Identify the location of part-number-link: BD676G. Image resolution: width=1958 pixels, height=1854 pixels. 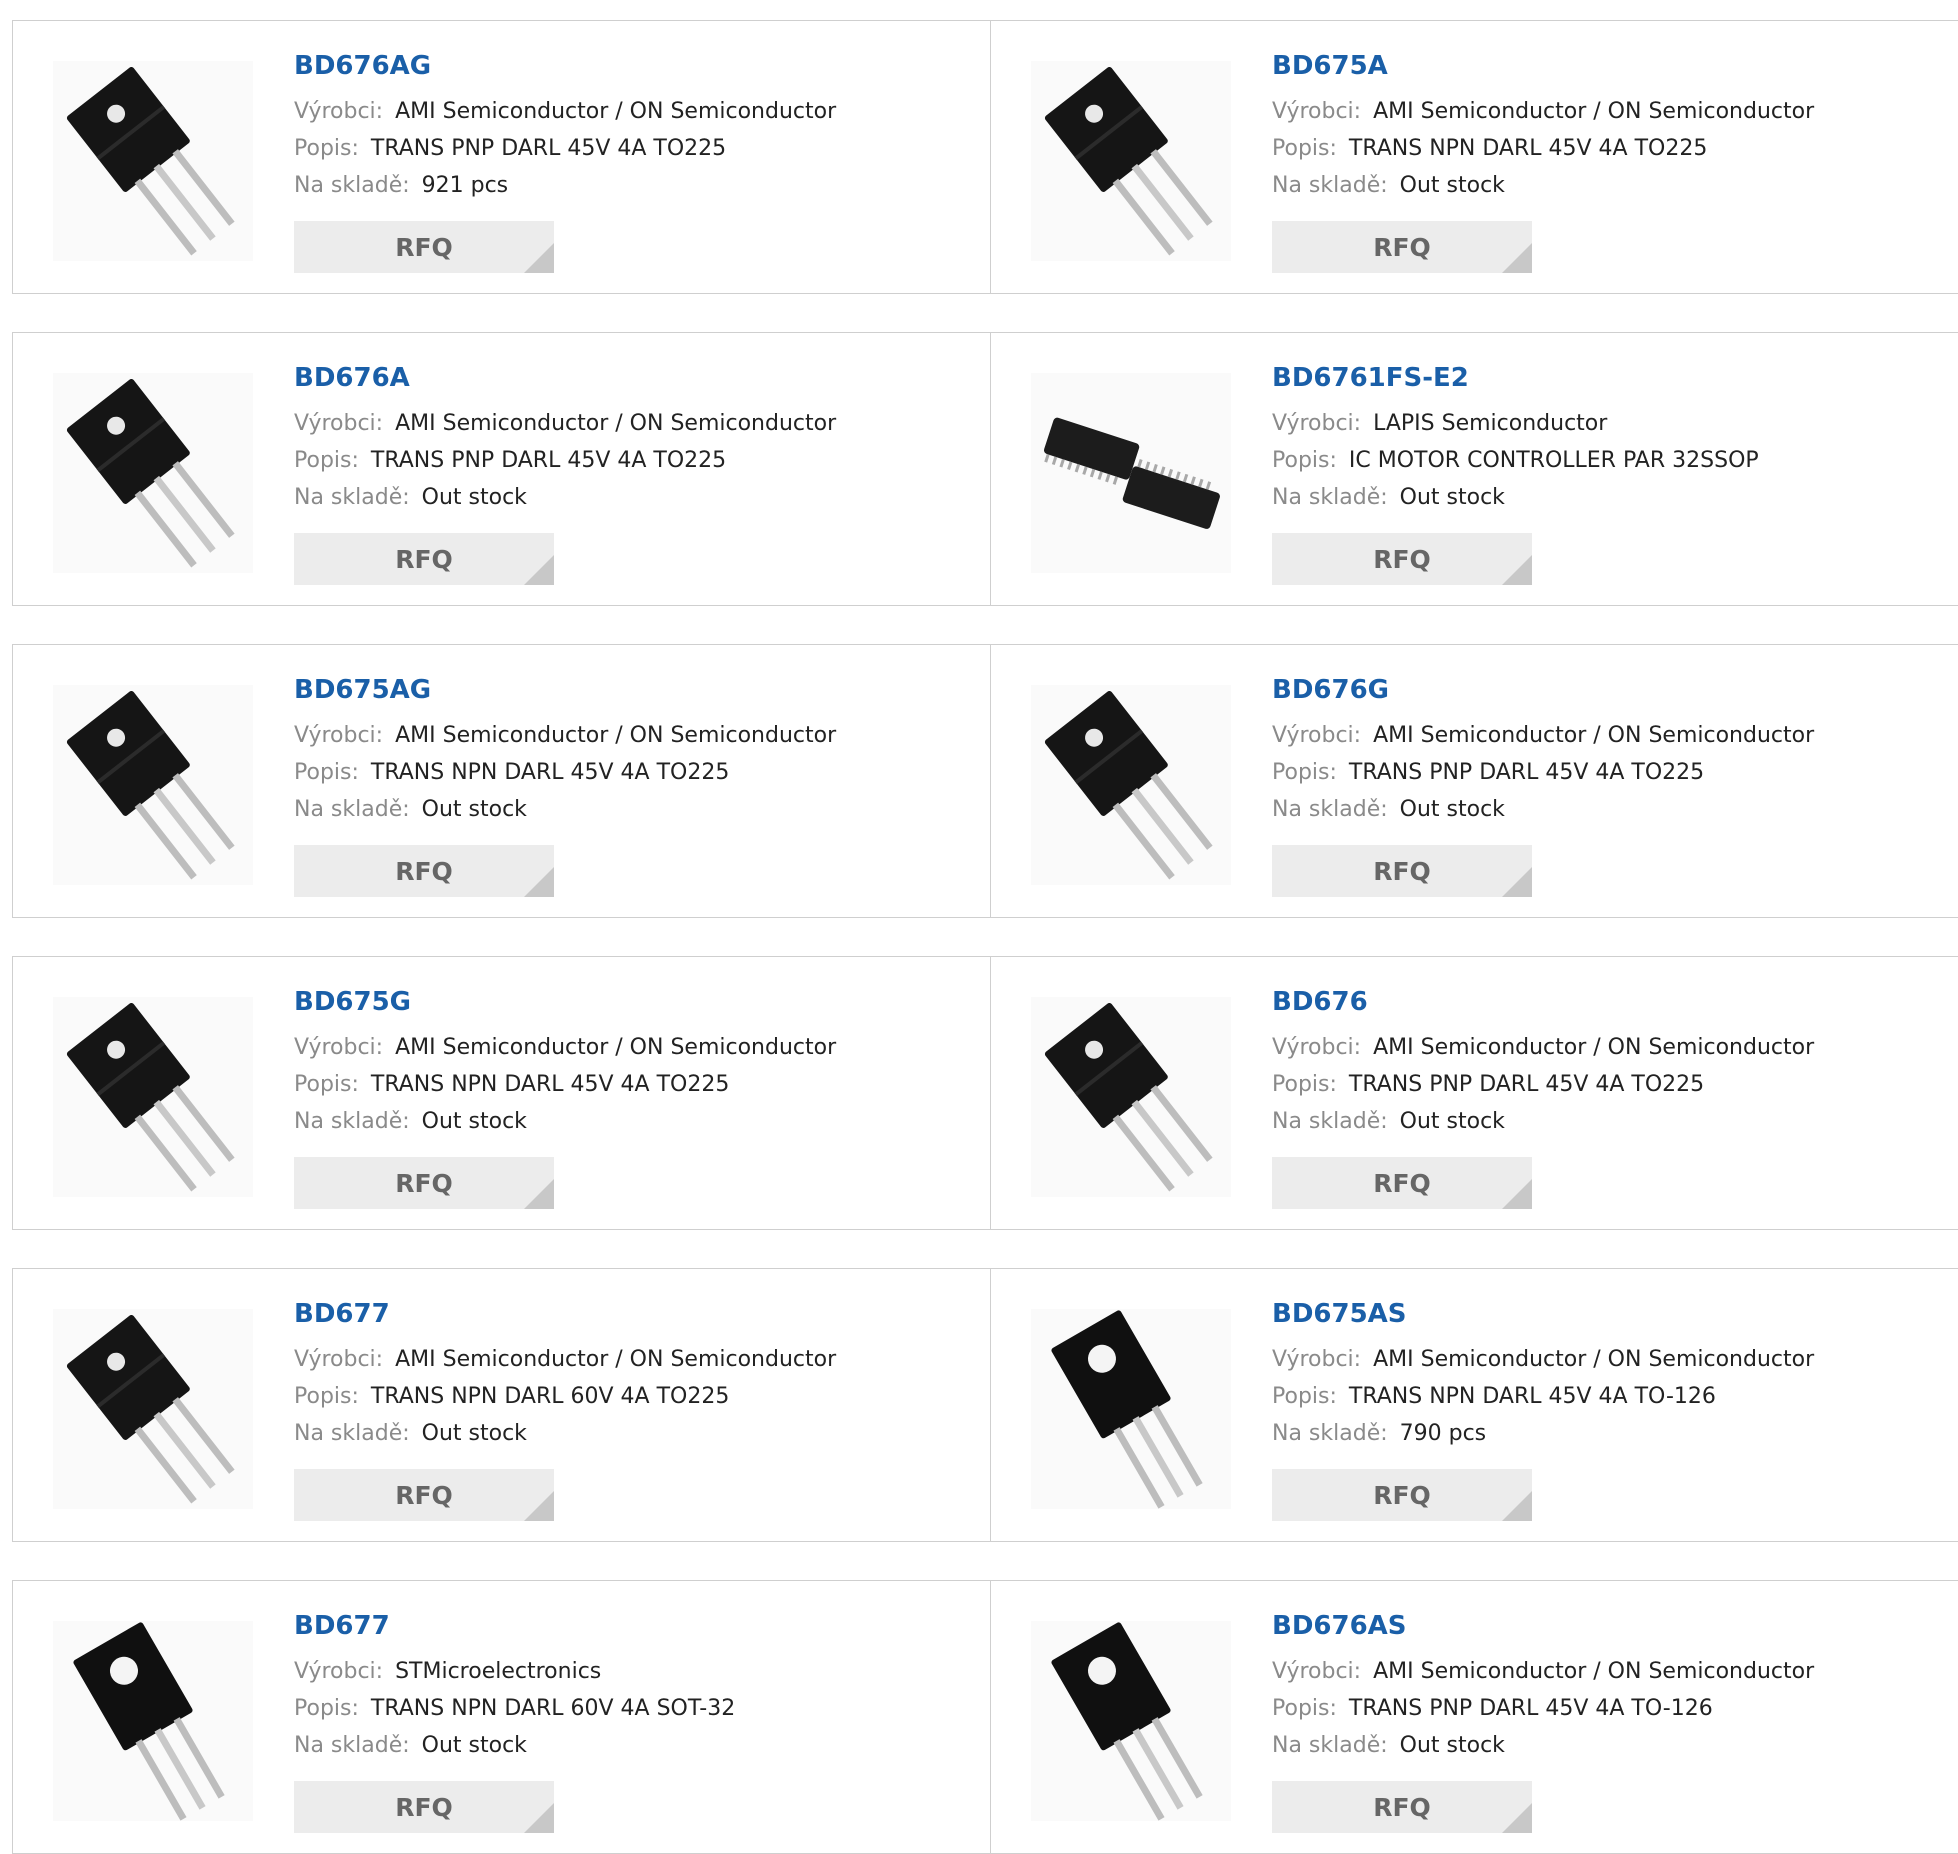
(1330, 690).